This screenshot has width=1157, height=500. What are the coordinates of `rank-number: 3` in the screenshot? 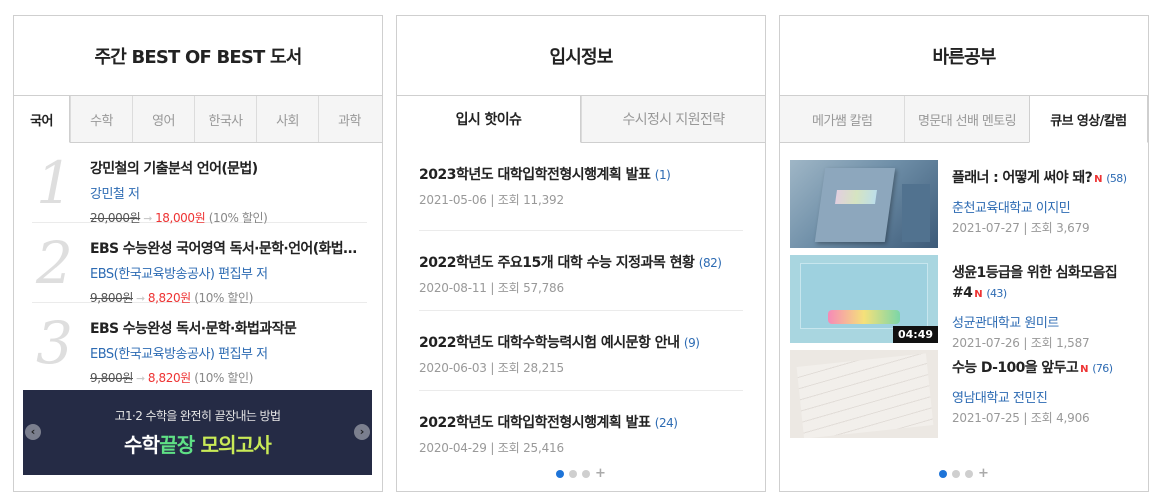 It's located at (54, 343).